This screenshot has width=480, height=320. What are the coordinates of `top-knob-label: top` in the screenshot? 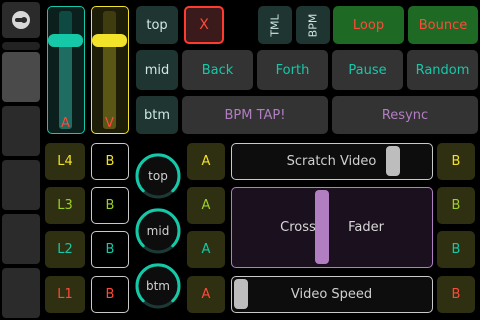 It's located at (158, 176).